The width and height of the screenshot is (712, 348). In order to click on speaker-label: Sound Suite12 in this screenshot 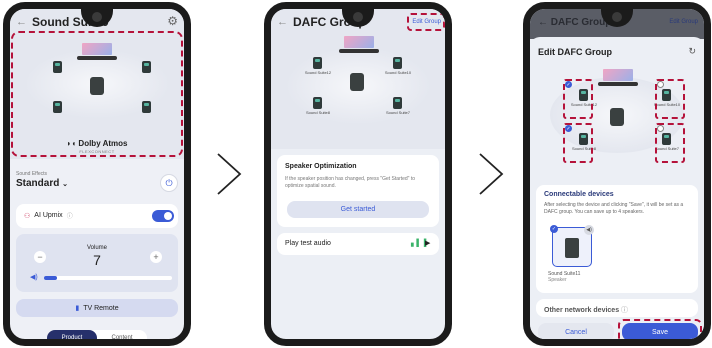, I will do `click(318, 72)`.